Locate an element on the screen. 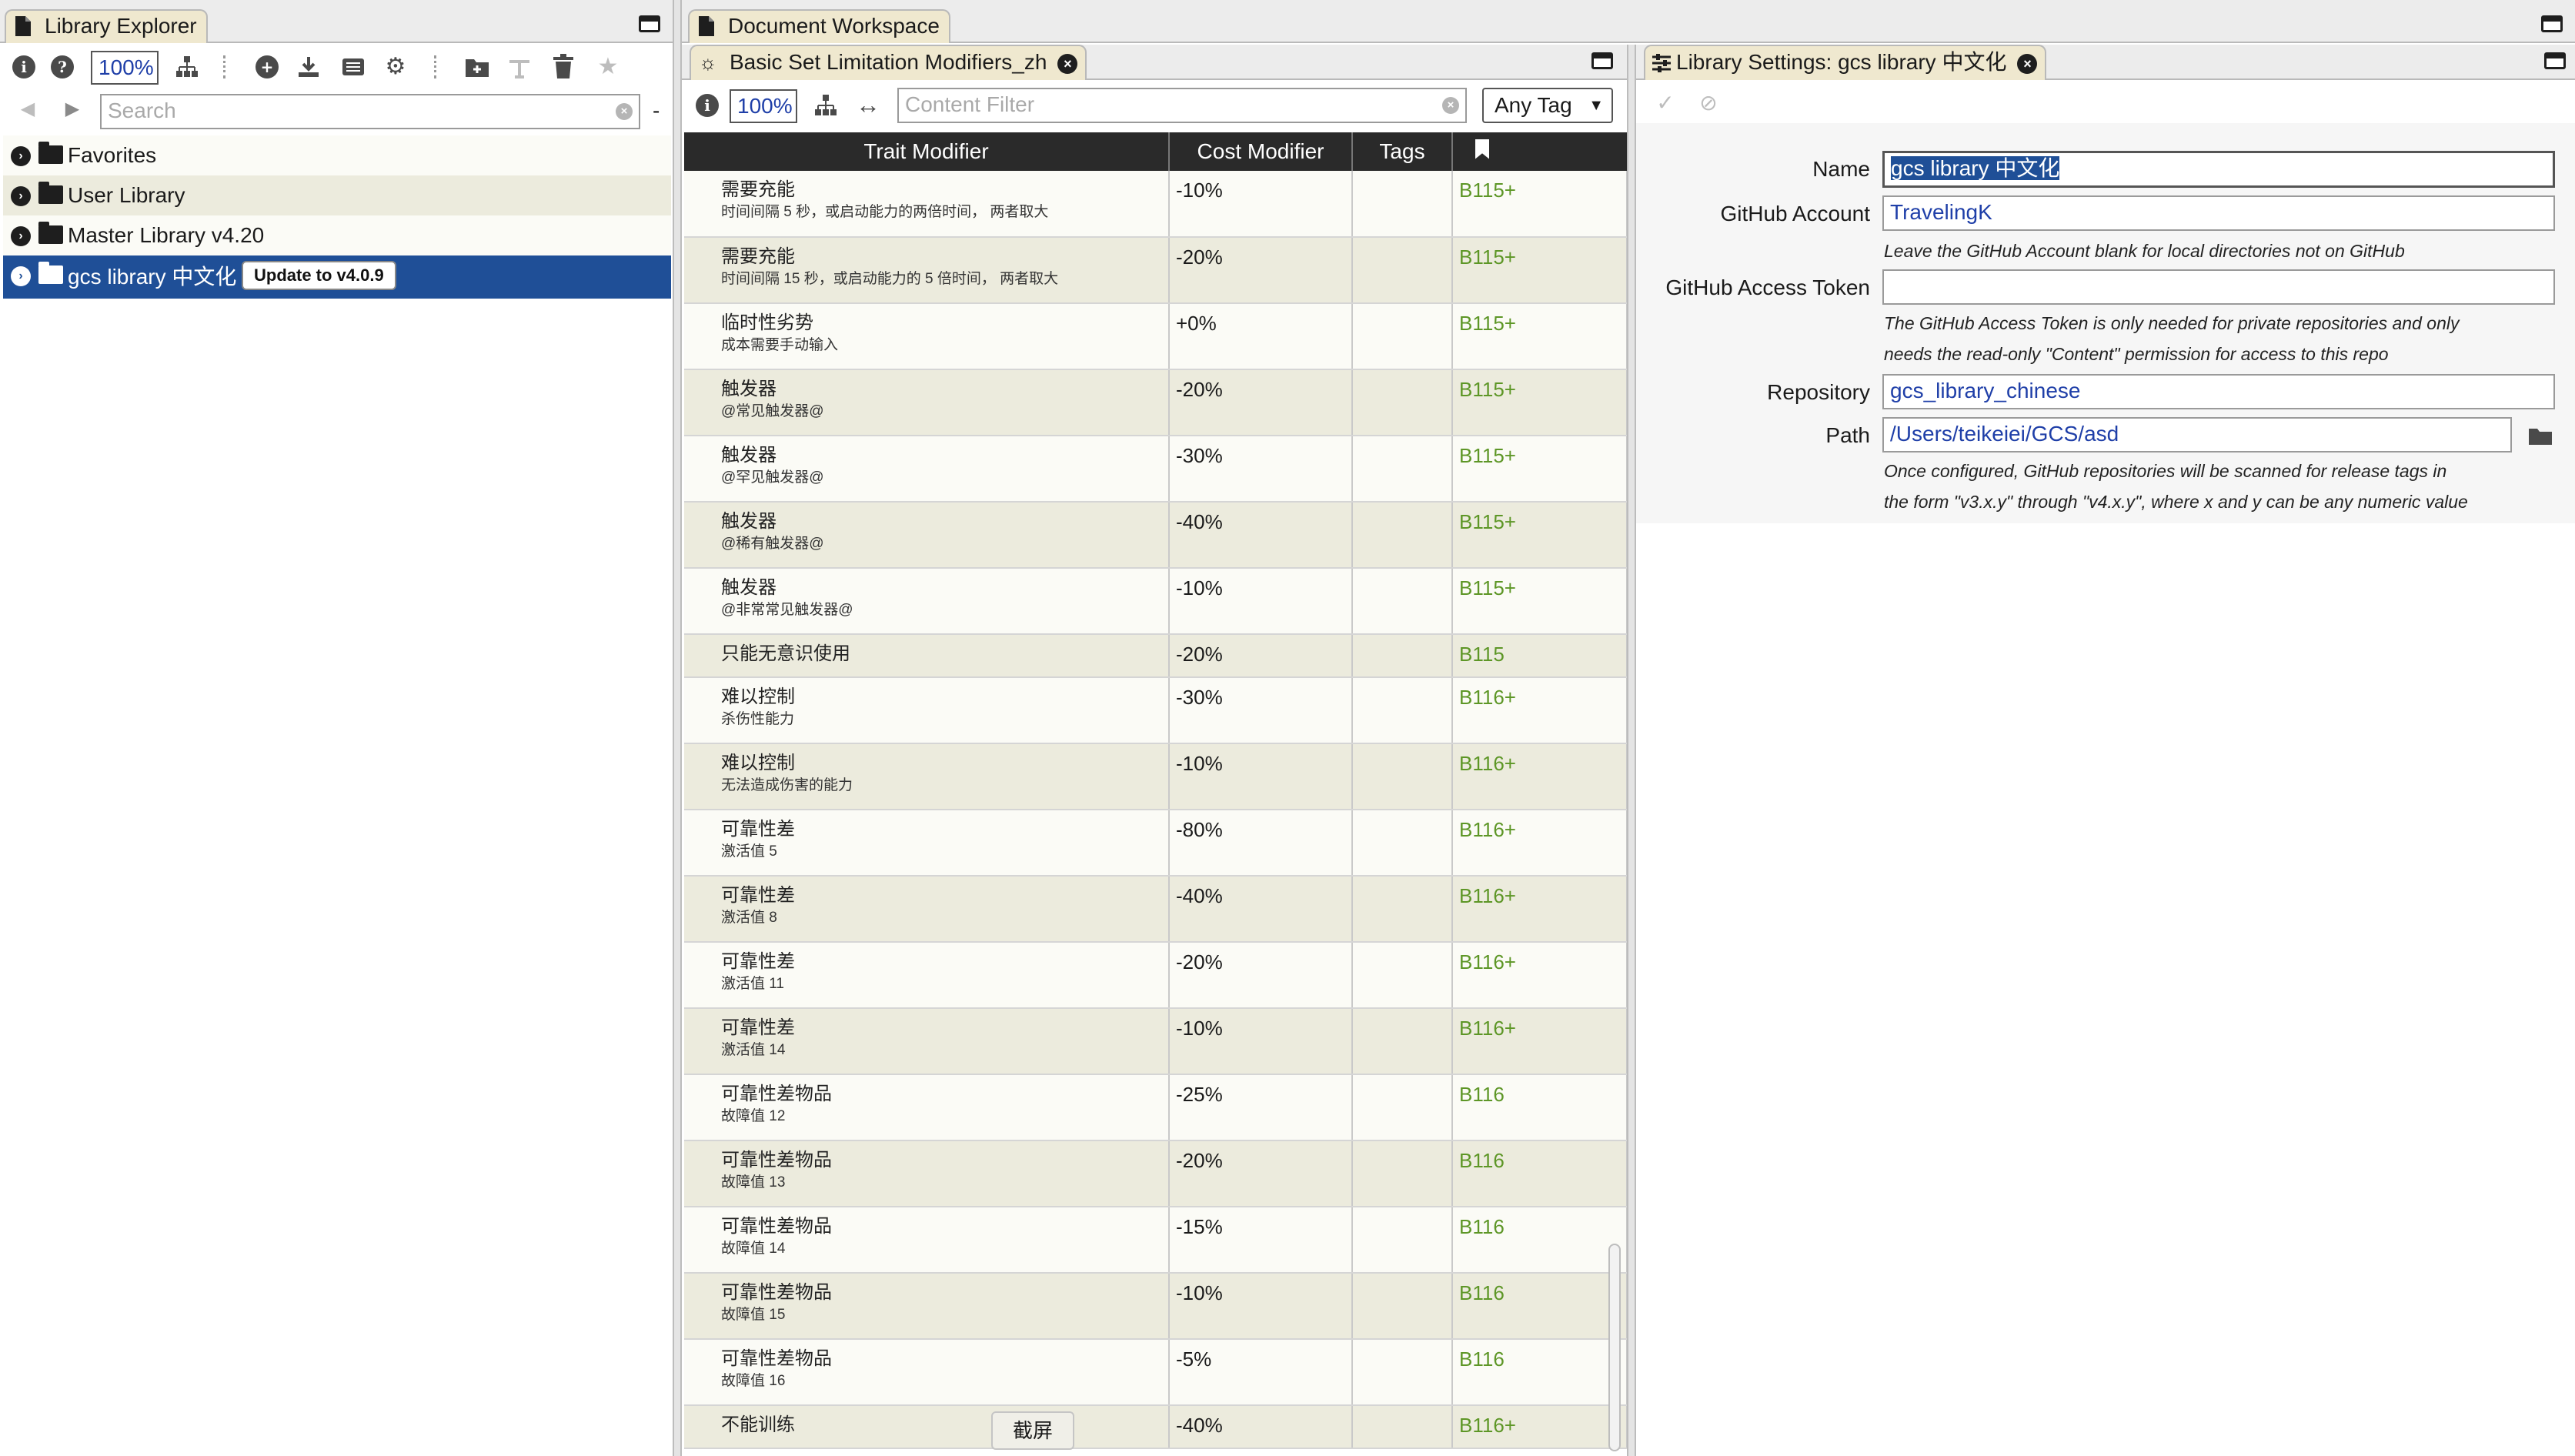 The height and width of the screenshot is (1456, 2575). table-scrollbar is located at coordinates (1614, 1348).